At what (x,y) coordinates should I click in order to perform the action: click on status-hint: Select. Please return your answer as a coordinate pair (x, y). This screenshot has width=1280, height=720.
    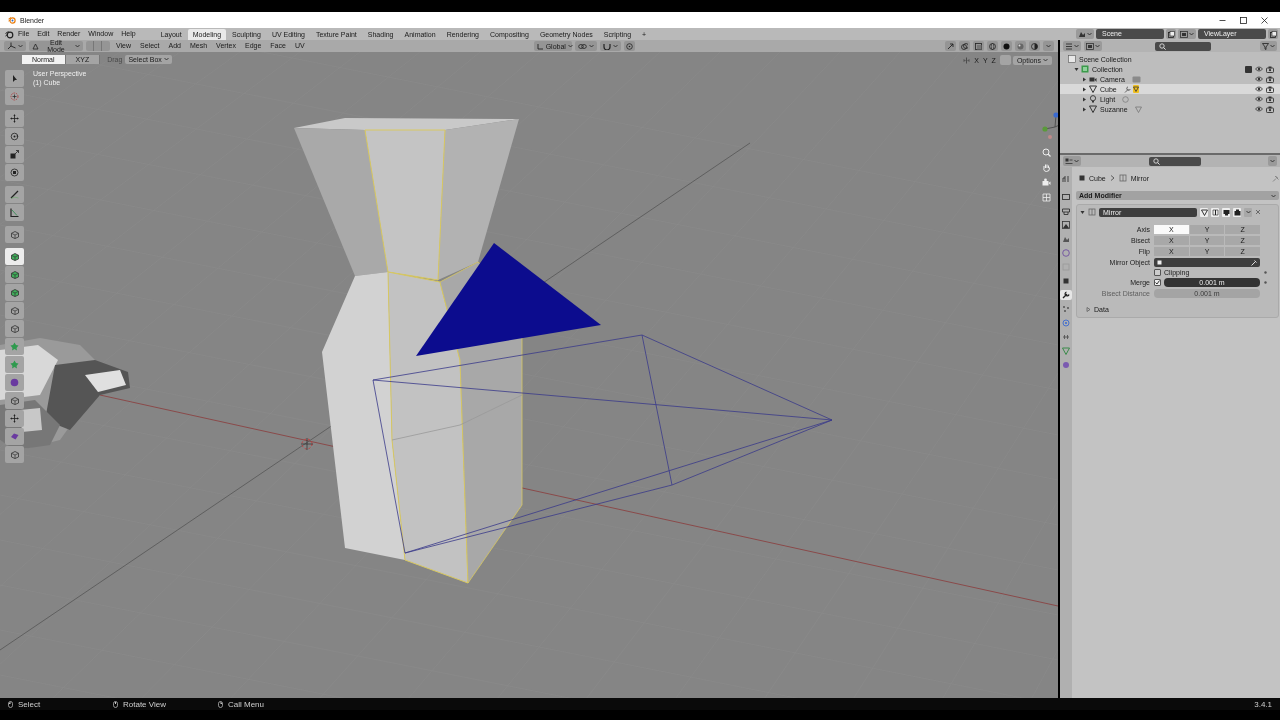
    Looking at the image, I should click on (29, 704).